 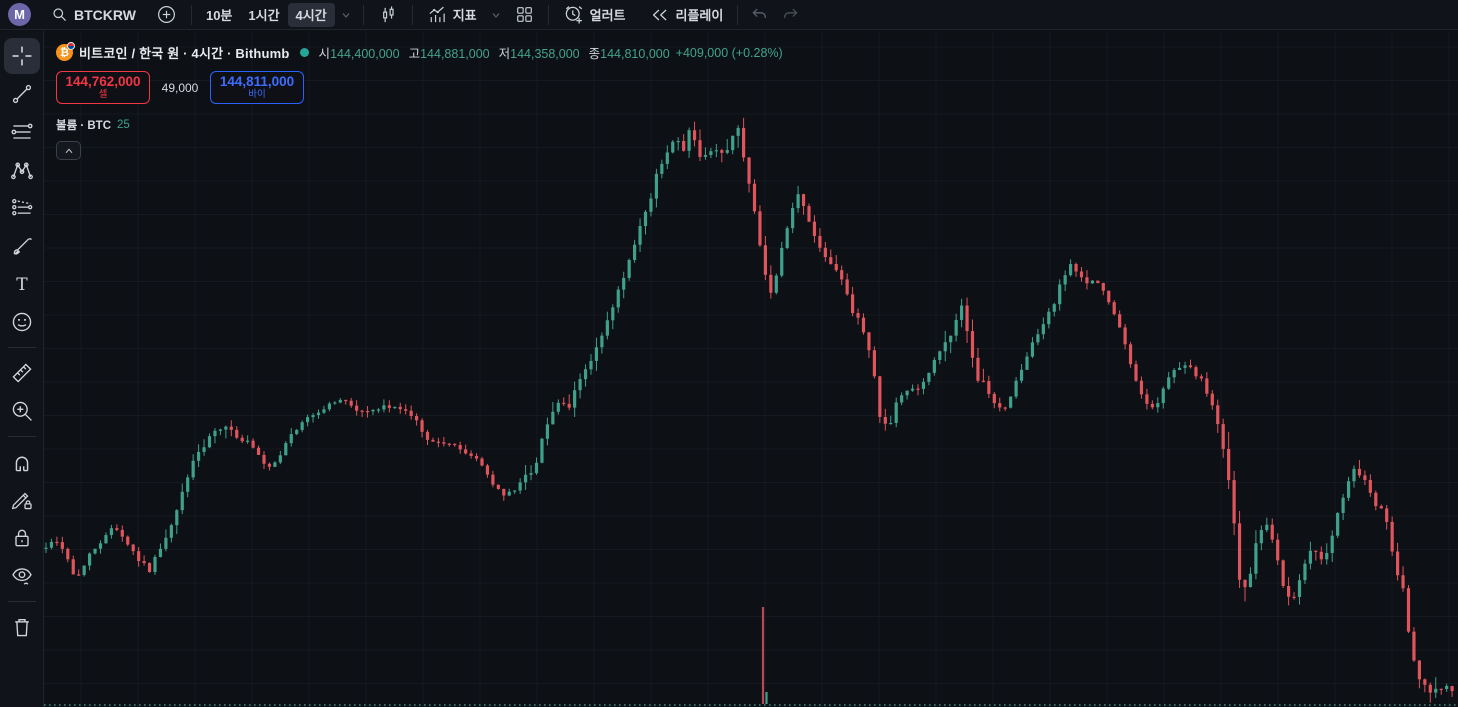 What do you see at coordinates (263, 15) in the screenshot?
I see `timeframe-1h: 1시간` at bounding box center [263, 15].